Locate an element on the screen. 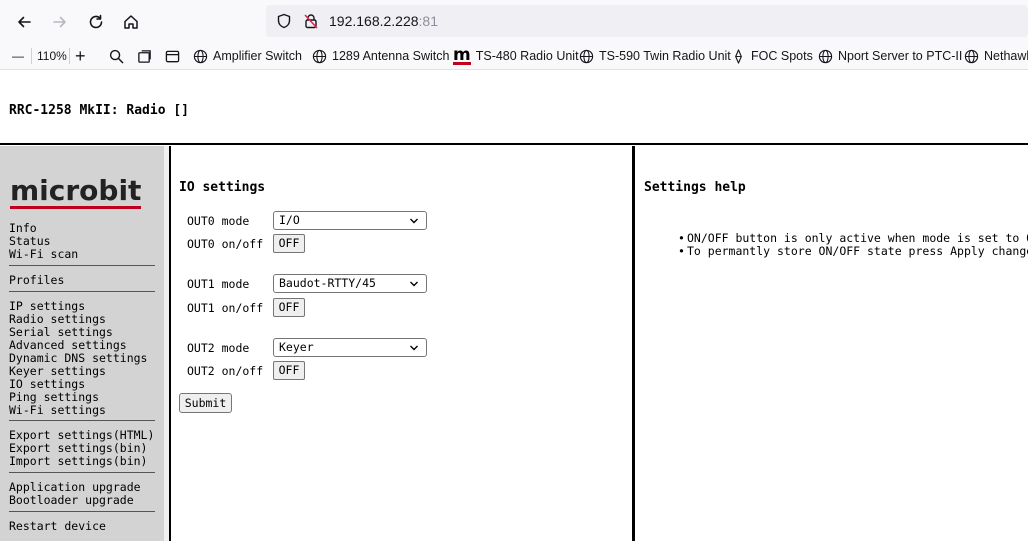 The height and width of the screenshot is (541, 1028). reload-button is located at coordinates (96, 22).